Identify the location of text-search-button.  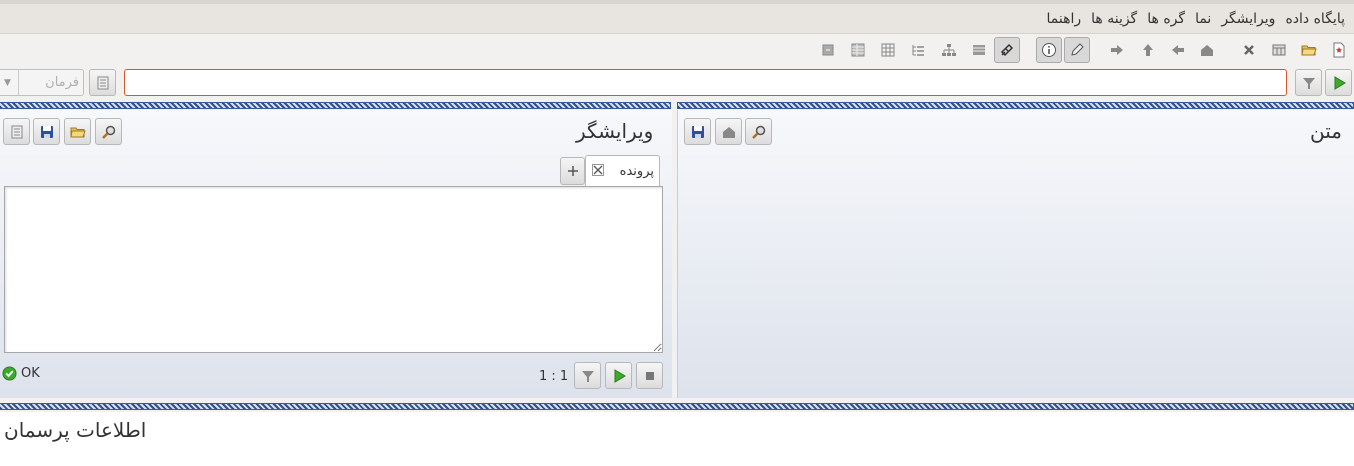
(758, 131).